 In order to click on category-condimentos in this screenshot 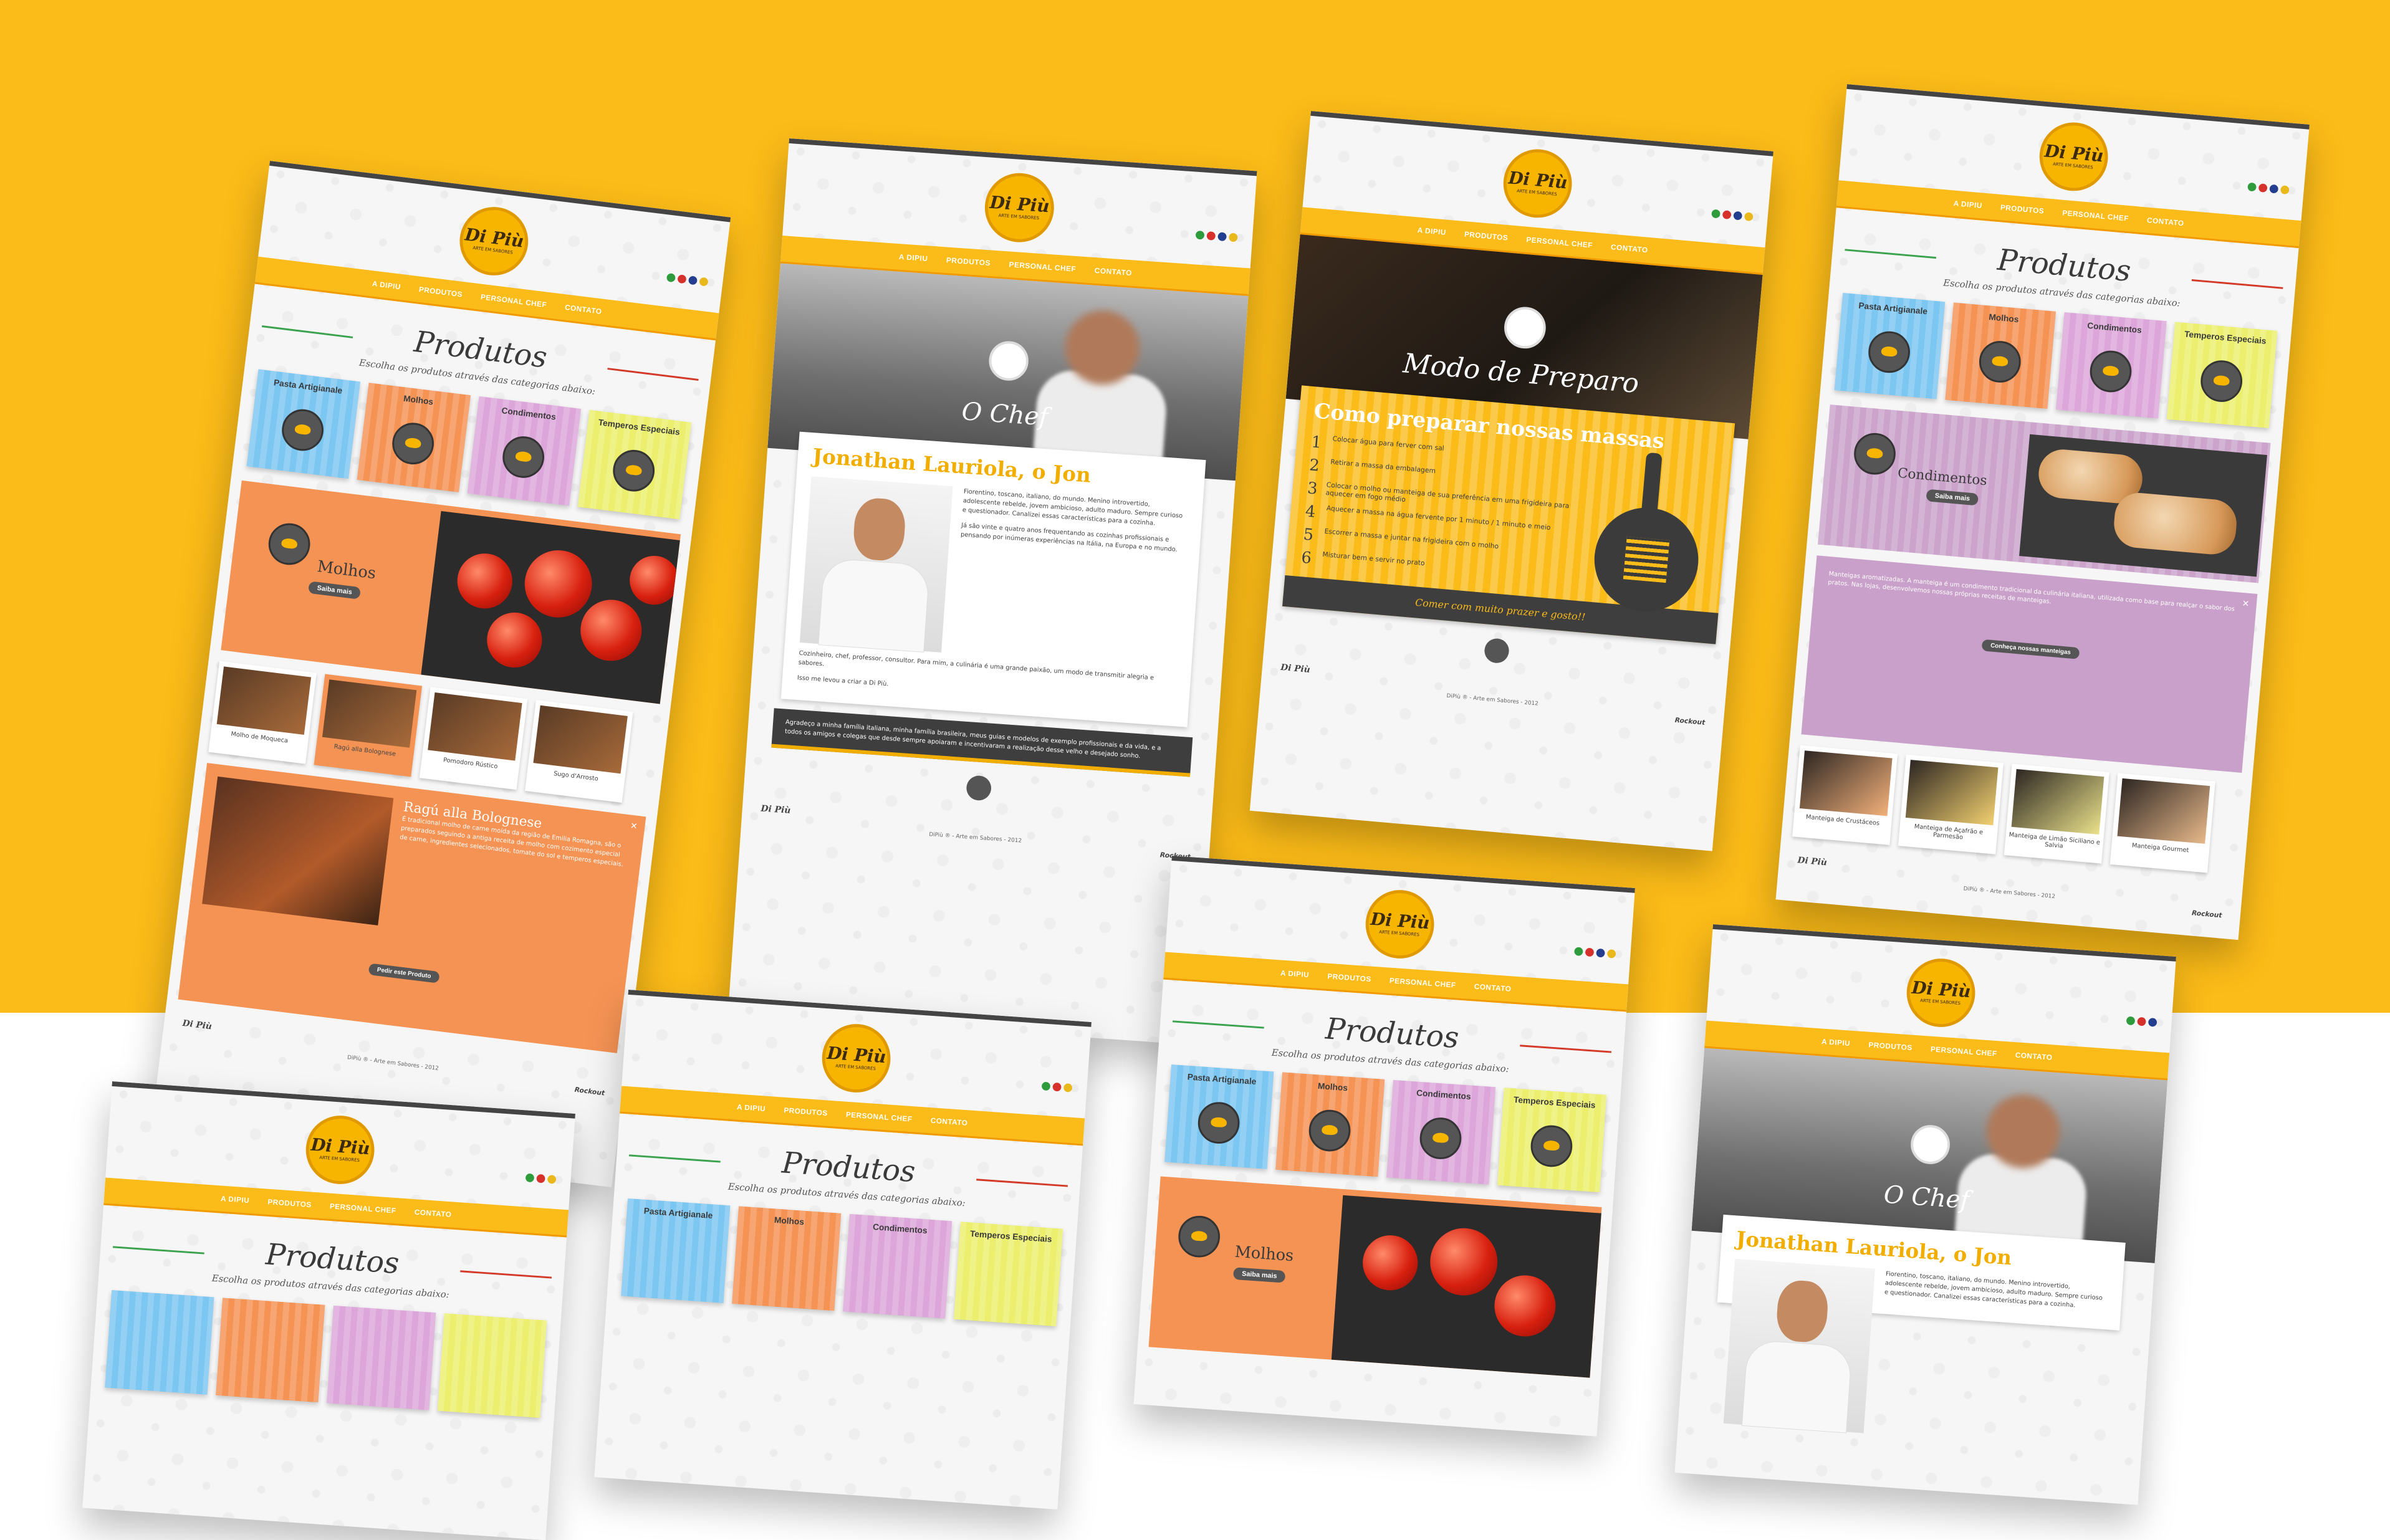, I will do `click(382, 1357)`.